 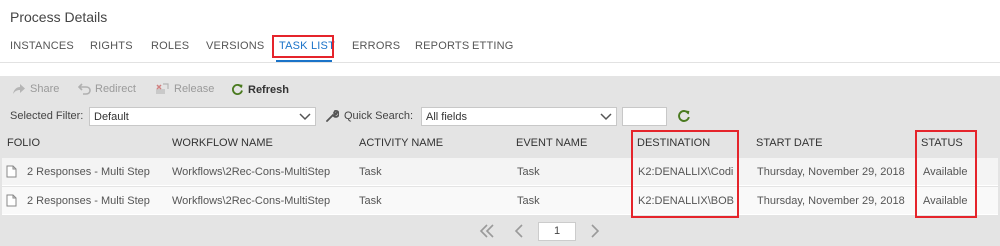 I want to click on tab-reports: REPORTS, so click(x=442, y=46).